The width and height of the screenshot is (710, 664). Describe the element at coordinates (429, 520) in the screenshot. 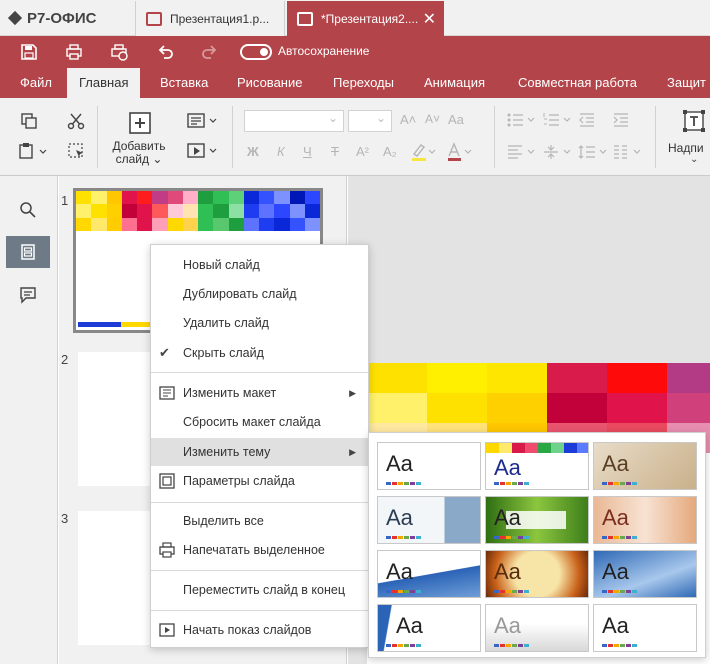

I see `theme-official: Aa` at that location.